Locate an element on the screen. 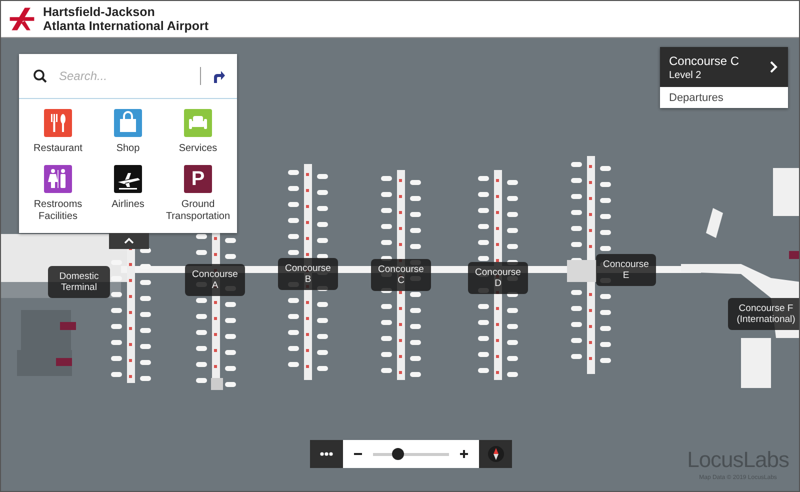 The width and height of the screenshot is (800, 492). category-button: Services is located at coordinates (198, 132).